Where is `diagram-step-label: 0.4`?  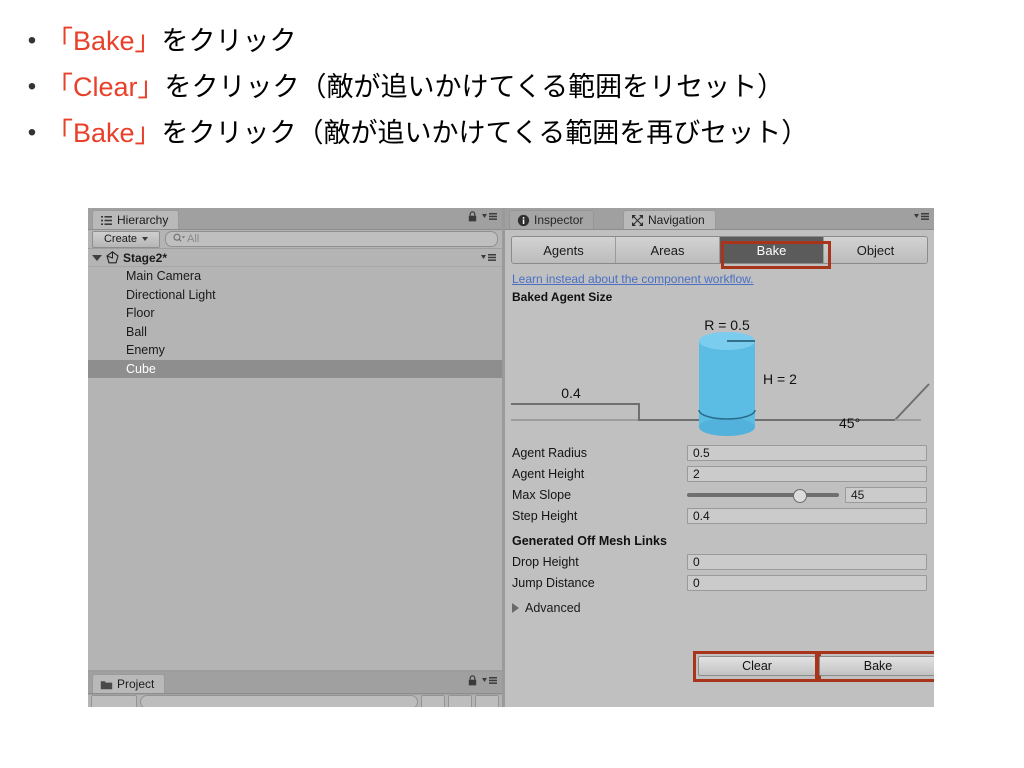
diagram-step-label: 0.4 is located at coordinates (571, 393).